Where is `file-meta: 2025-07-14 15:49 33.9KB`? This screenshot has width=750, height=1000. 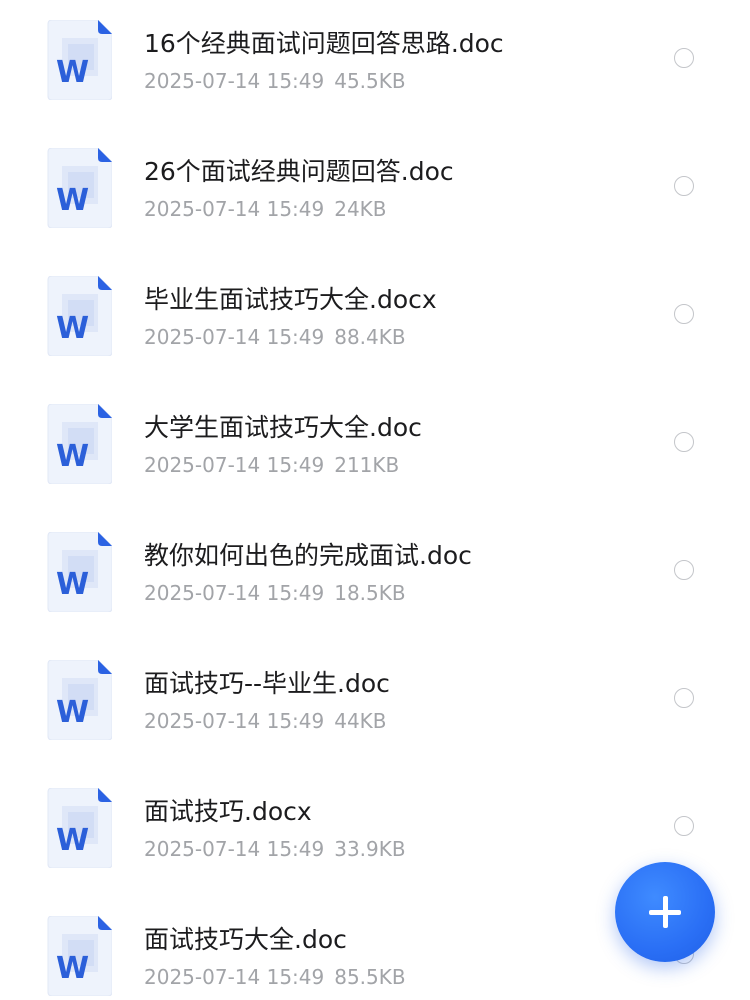
file-meta: 2025-07-14 15:49 33.9KB is located at coordinates (275, 849).